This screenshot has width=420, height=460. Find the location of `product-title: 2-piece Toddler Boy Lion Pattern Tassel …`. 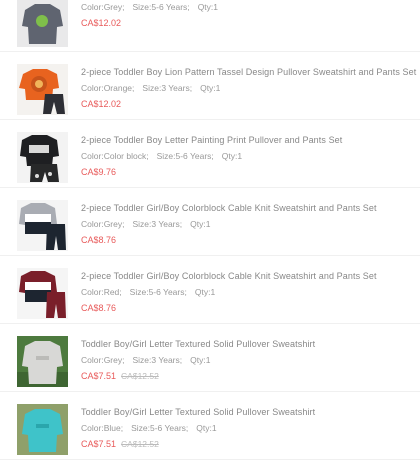

product-title: 2-piece Toddler Boy Lion Pattern Tassel … is located at coordinates (250, 72).